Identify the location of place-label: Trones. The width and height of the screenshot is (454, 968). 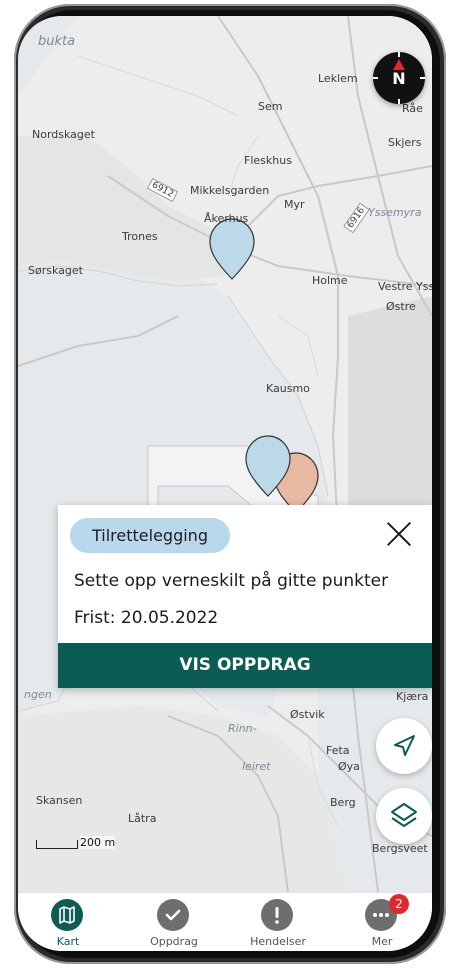
(140, 236).